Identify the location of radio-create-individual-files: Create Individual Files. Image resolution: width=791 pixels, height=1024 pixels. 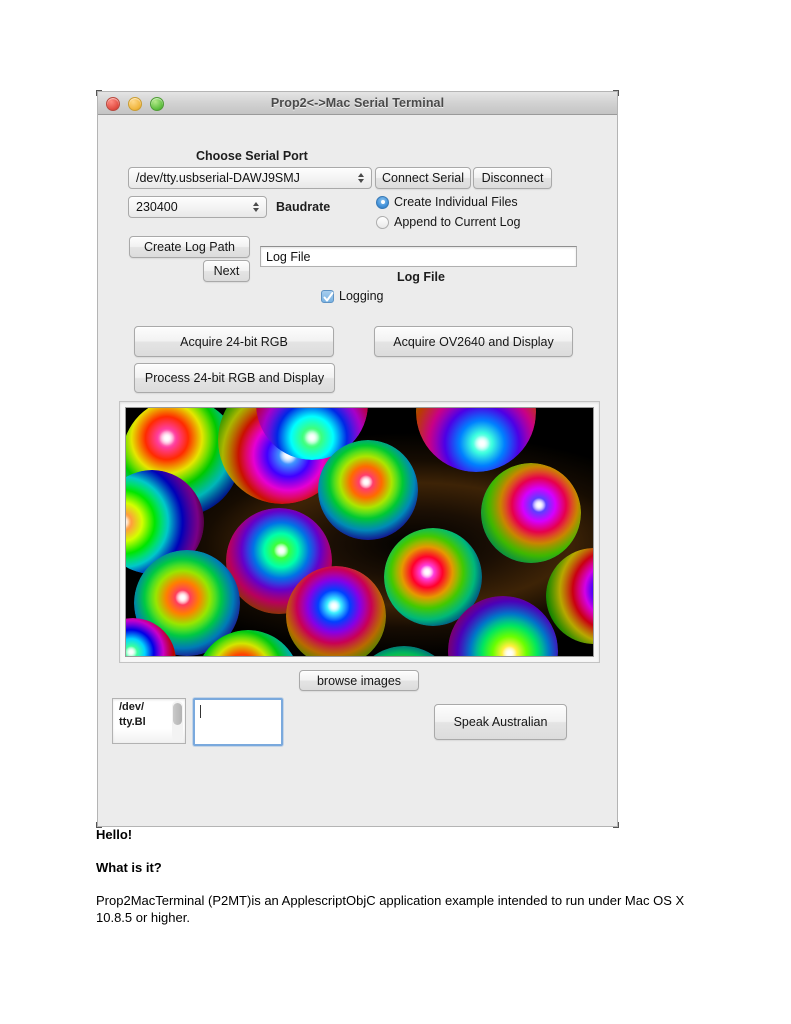
(447, 202).